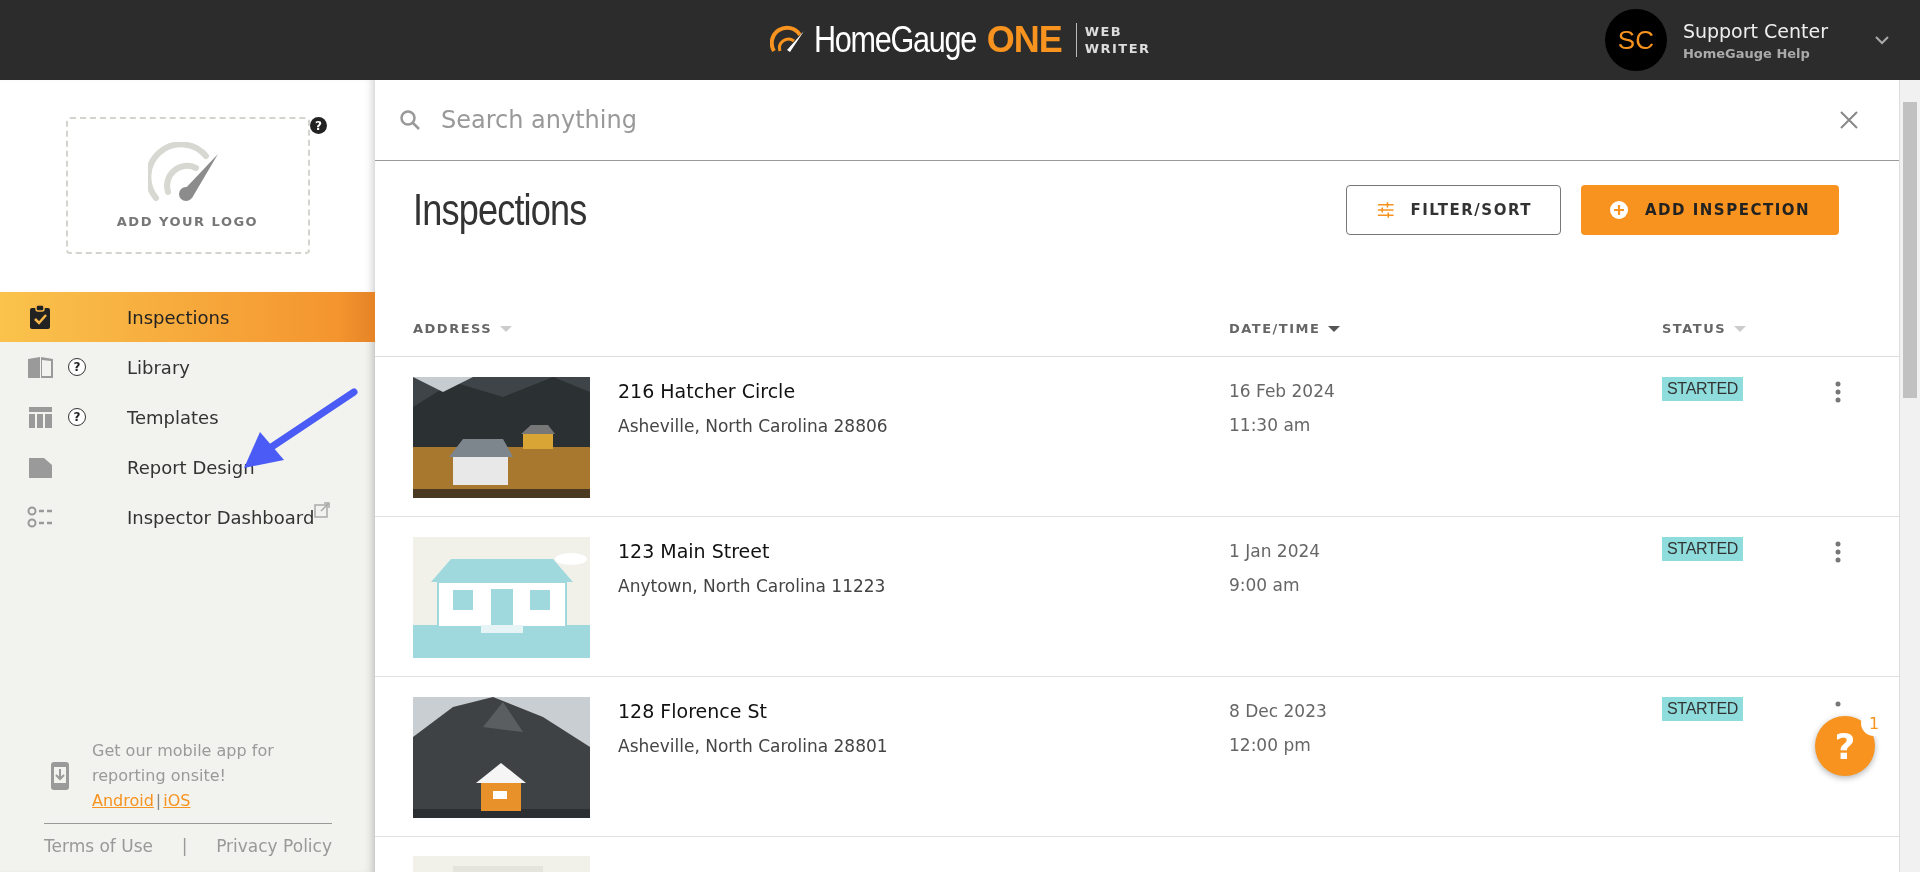 The image size is (1920, 872). I want to click on plus-circle-icon, so click(1619, 210).